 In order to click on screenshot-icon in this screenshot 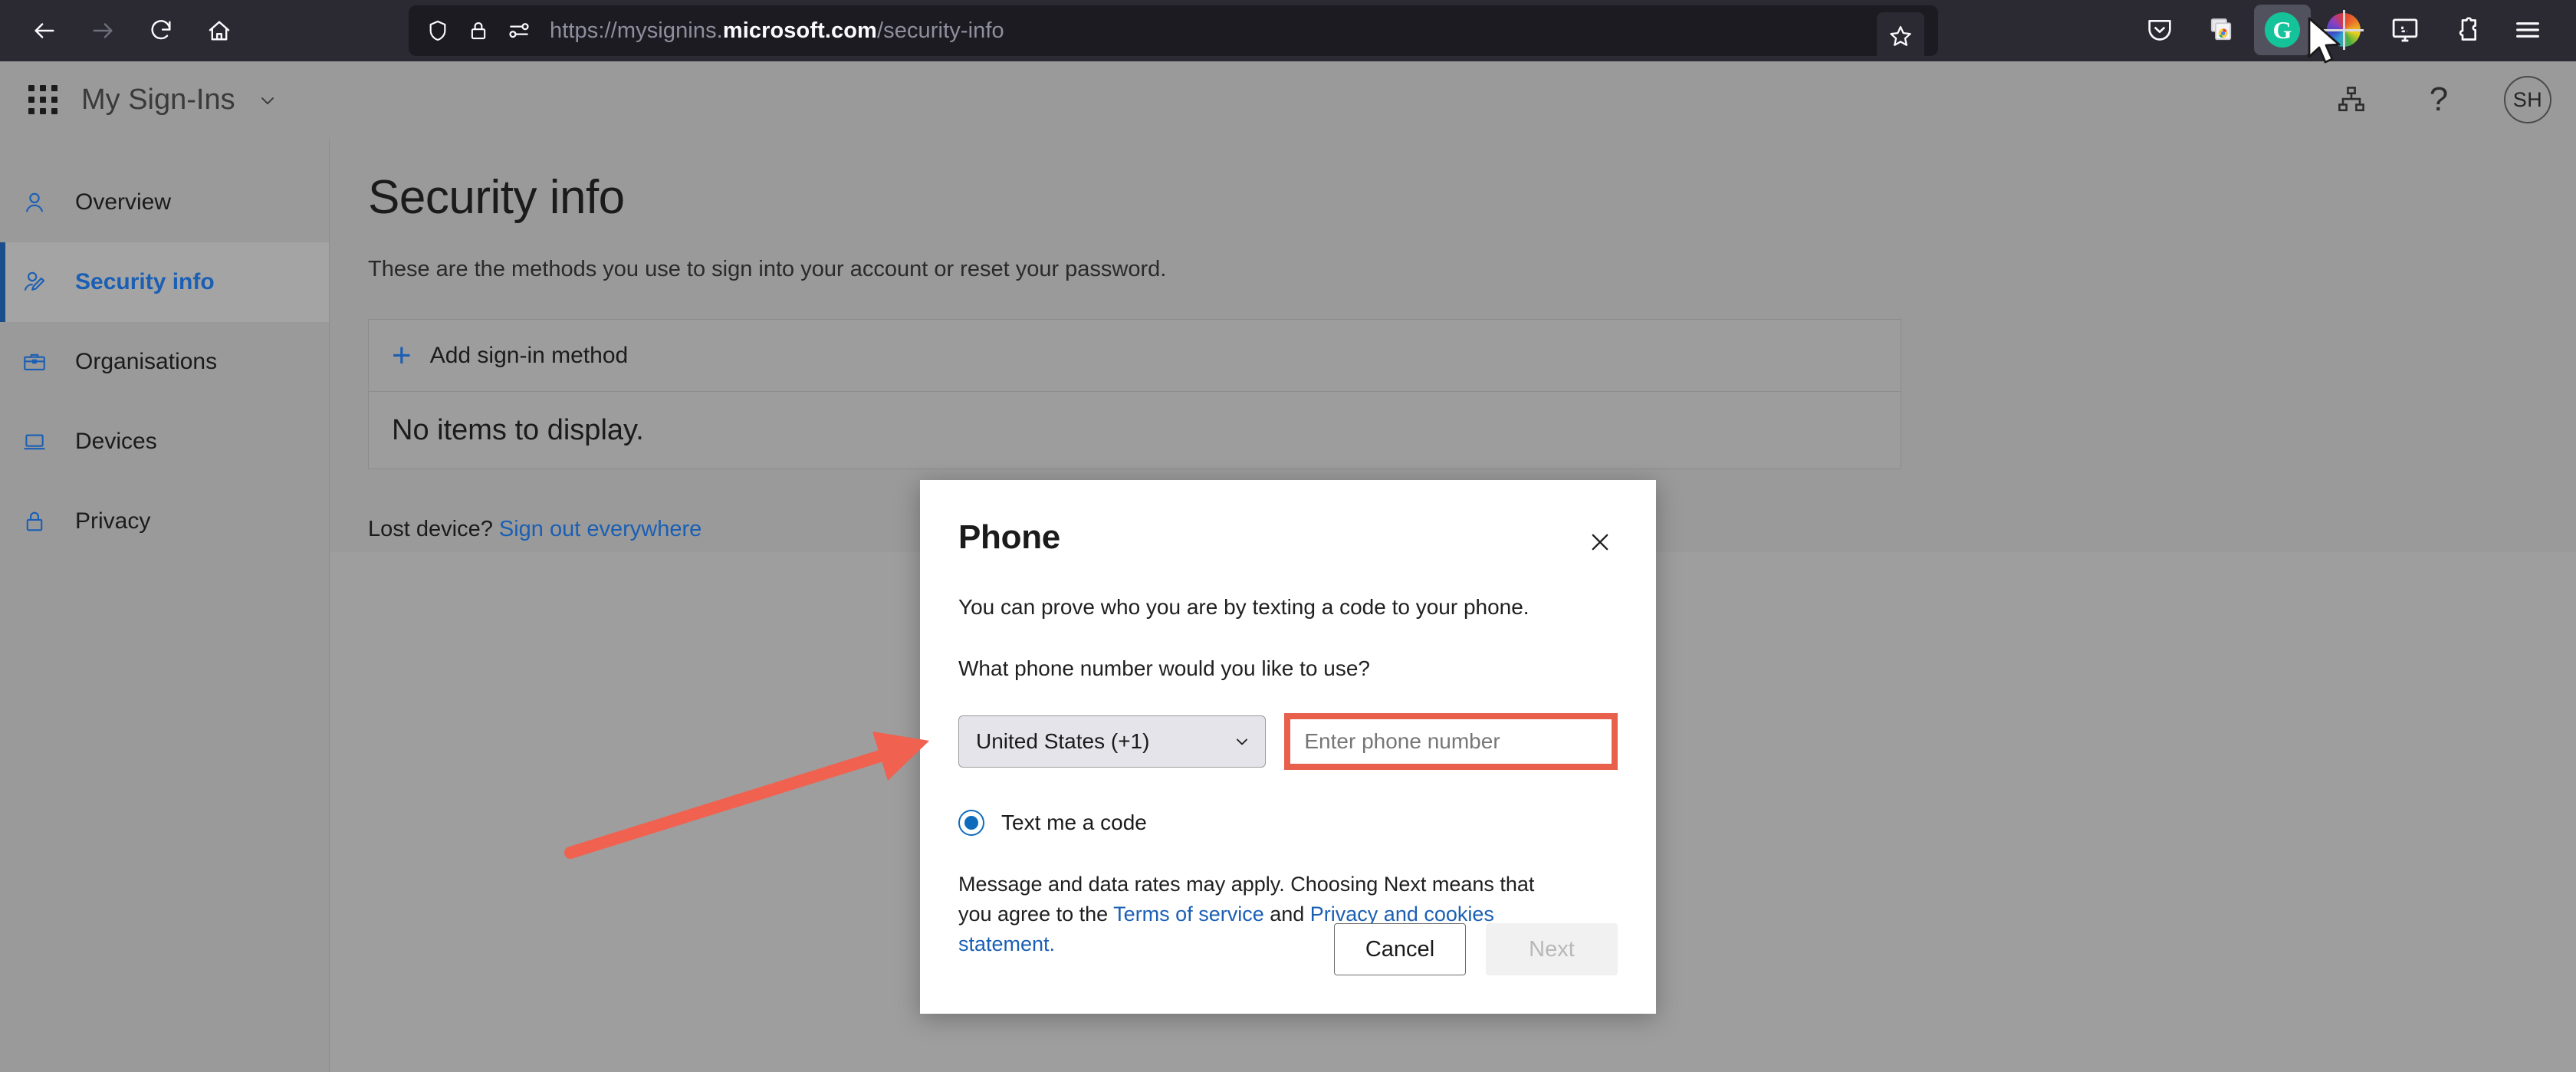, I will do `click(2405, 30)`.